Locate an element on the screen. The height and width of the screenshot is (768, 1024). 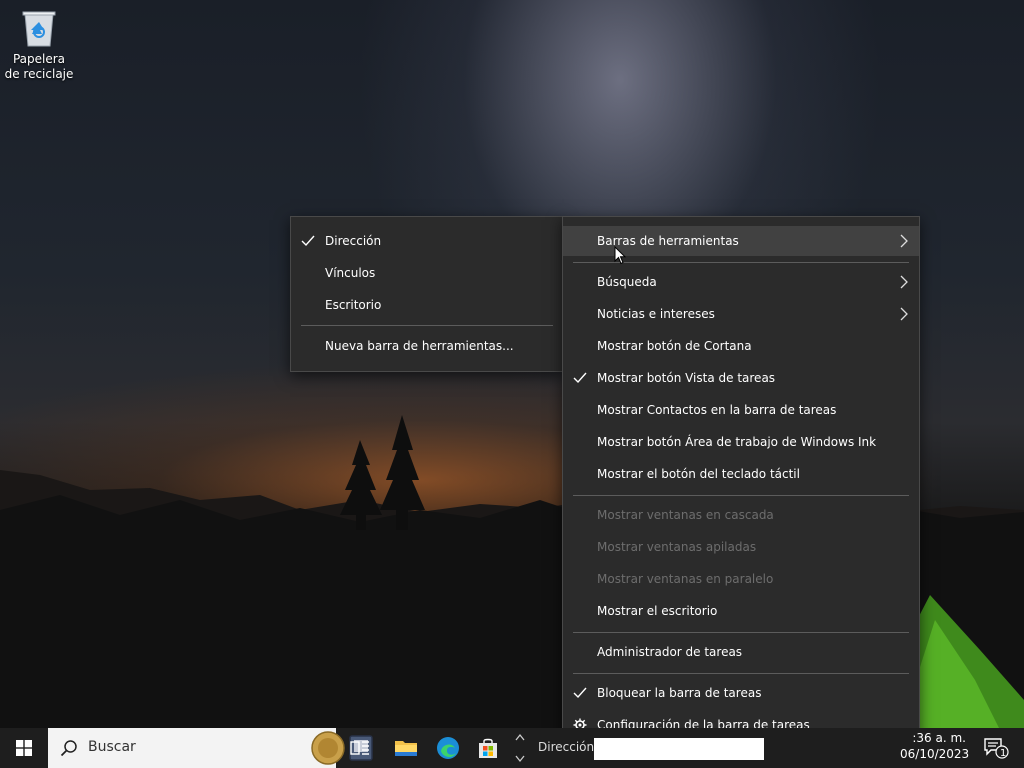
menu-item-side-by-side-windows: Mostrar ventanas en paralelo is located at coordinates (685, 579).